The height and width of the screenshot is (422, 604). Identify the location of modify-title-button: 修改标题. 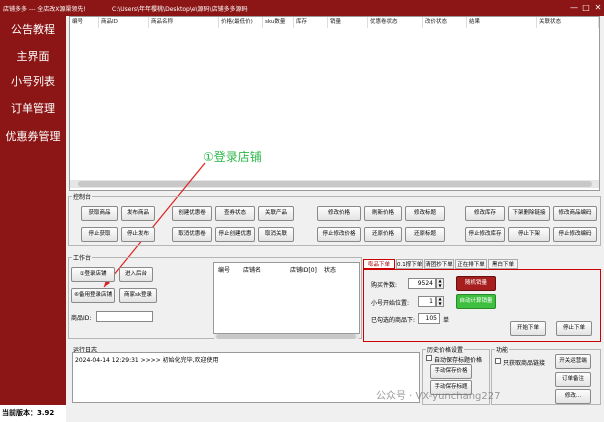
(425, 213).